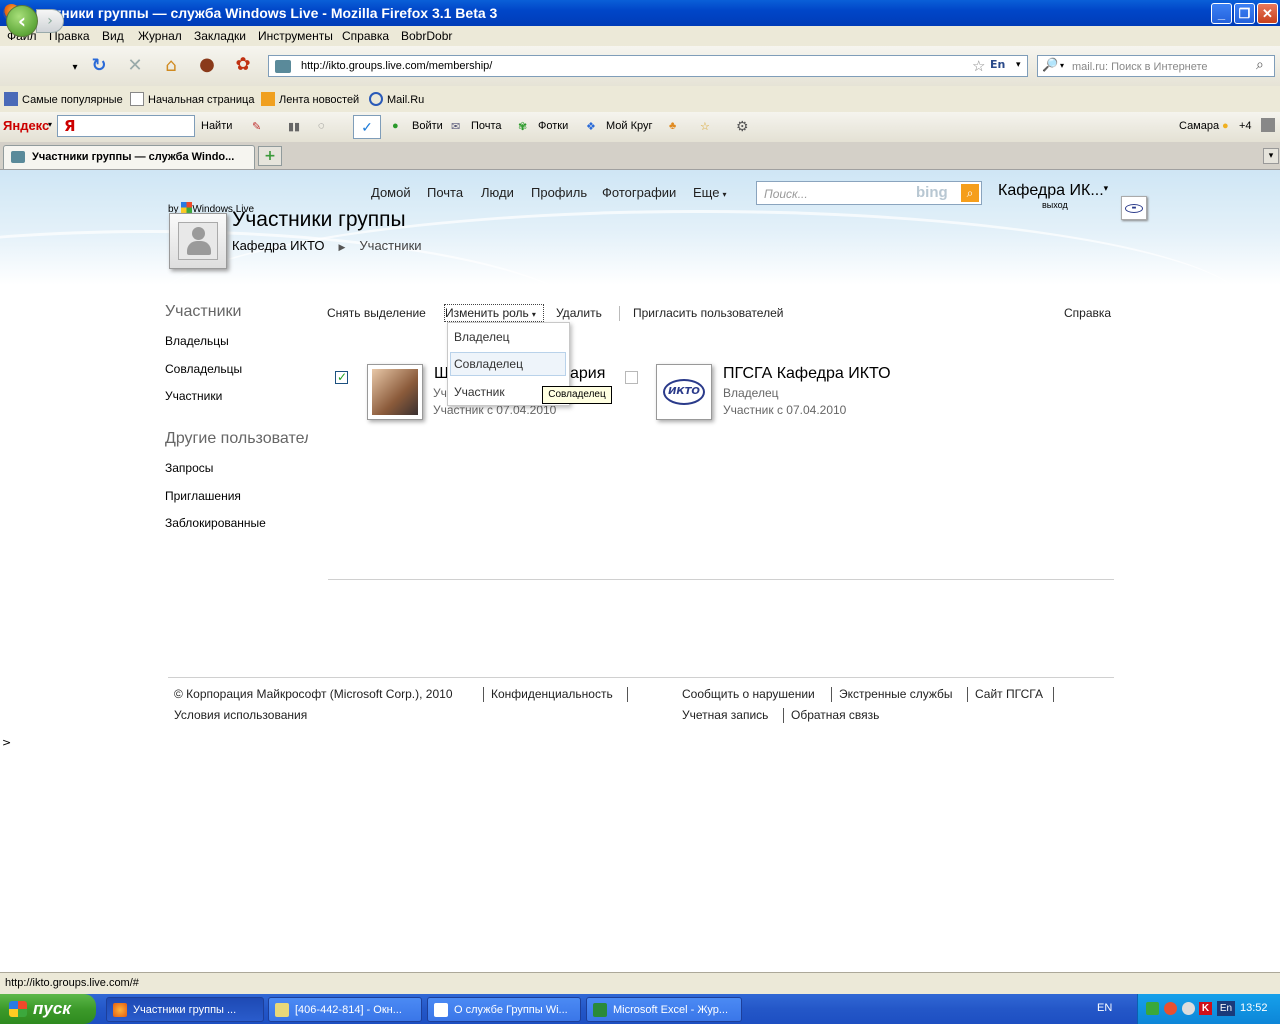 This screenshot has height=1024, width=1280. What do you see at coordinates (427, 126) in the screenshot?
I see `yandex-login-button: Войти` at bounding box center [427, 126].